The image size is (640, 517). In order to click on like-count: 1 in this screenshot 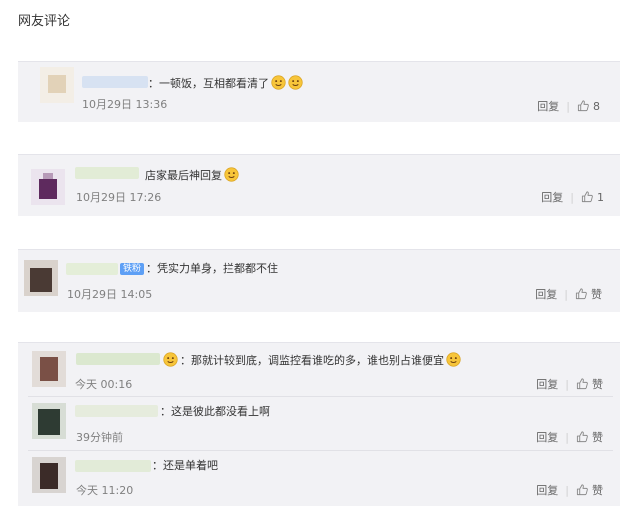, I will do `click(600, 197)`.